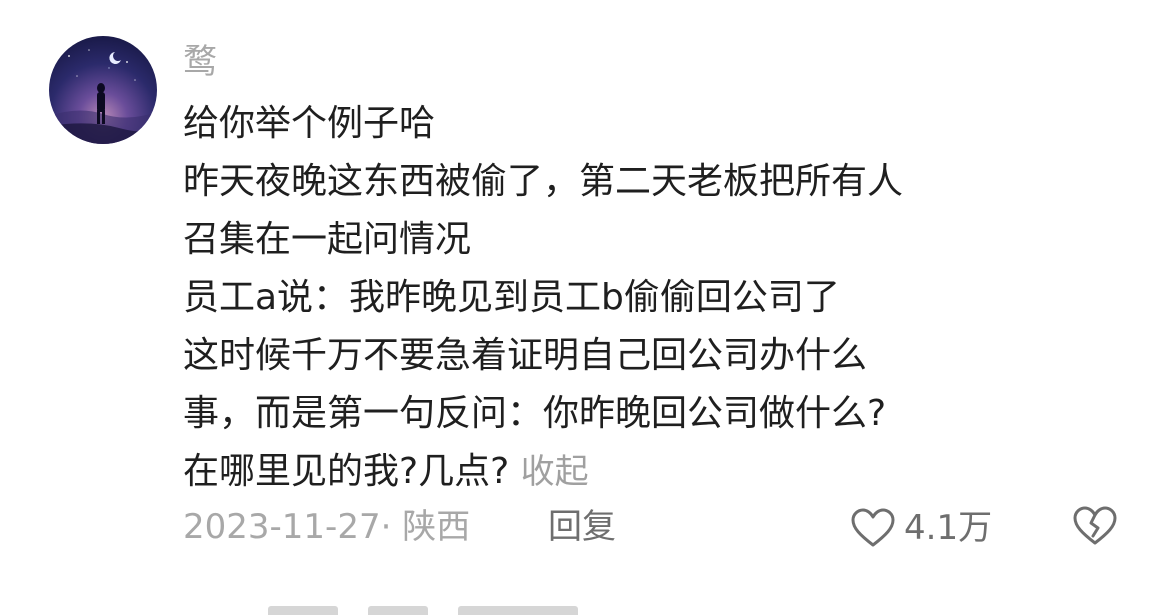  I want to click on comment-line: 事，而是第一句反问：你昨晚回公司做什么?, so click(535, 413).